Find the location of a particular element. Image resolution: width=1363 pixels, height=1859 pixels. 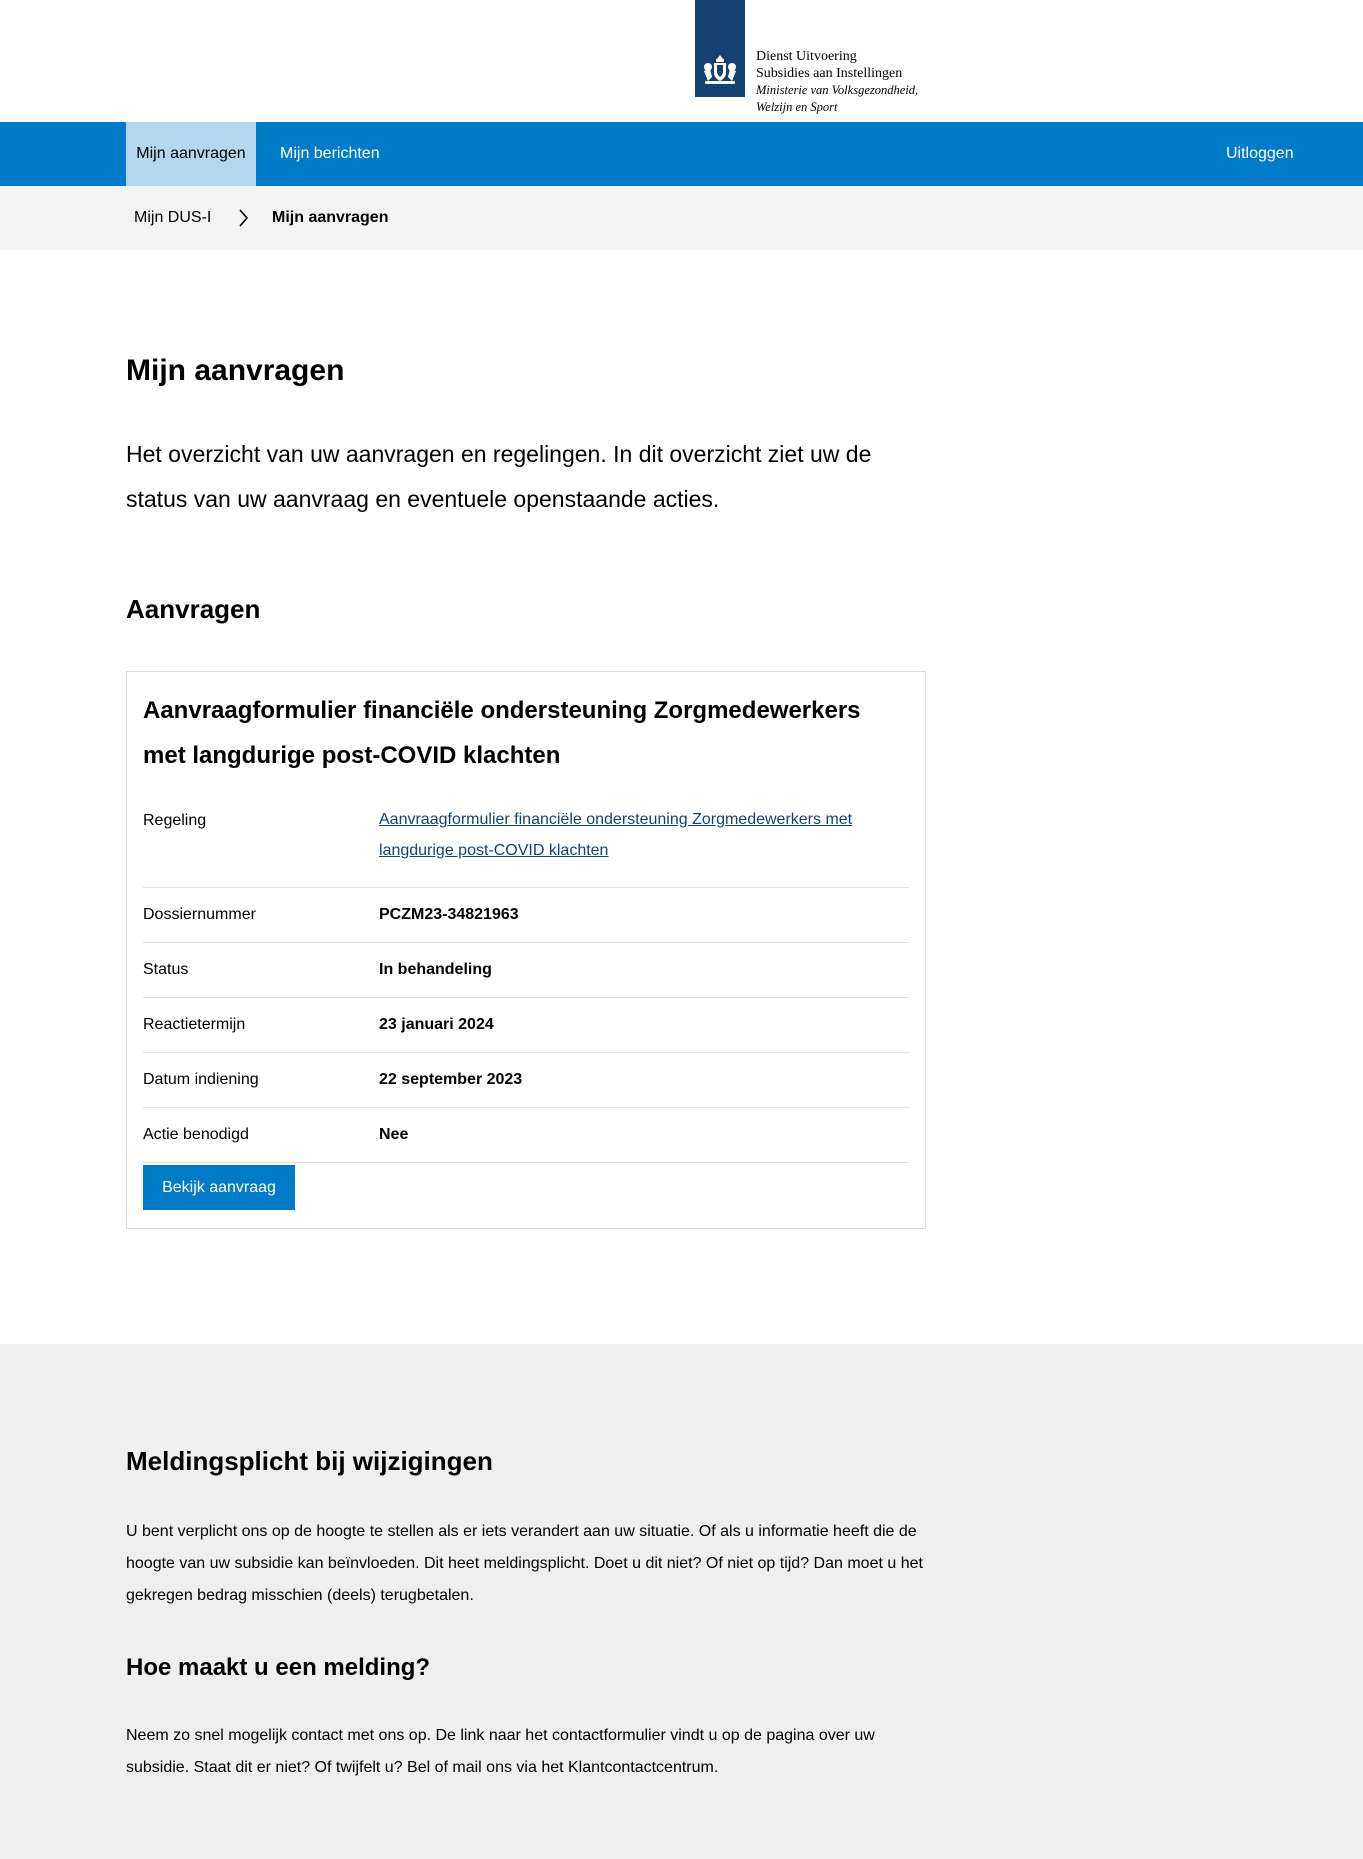

crest-icon is located at coordinates (720, 69).